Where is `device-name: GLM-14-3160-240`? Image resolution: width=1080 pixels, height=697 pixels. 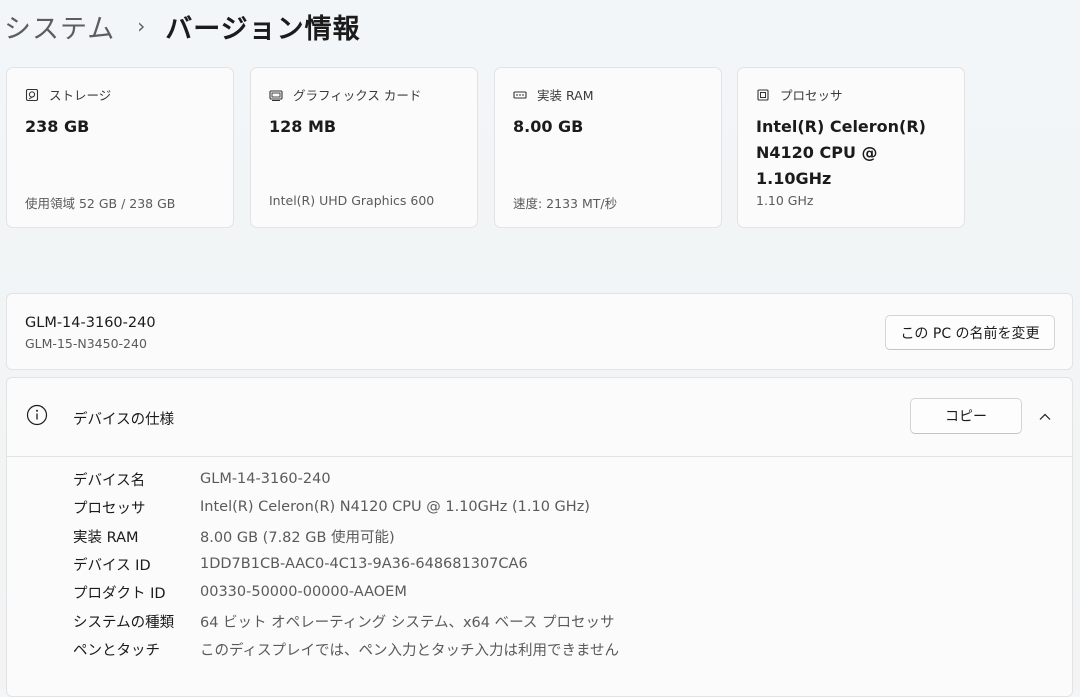 device-name: GLM-14-3160-240 is located at coordinates (90, 323).